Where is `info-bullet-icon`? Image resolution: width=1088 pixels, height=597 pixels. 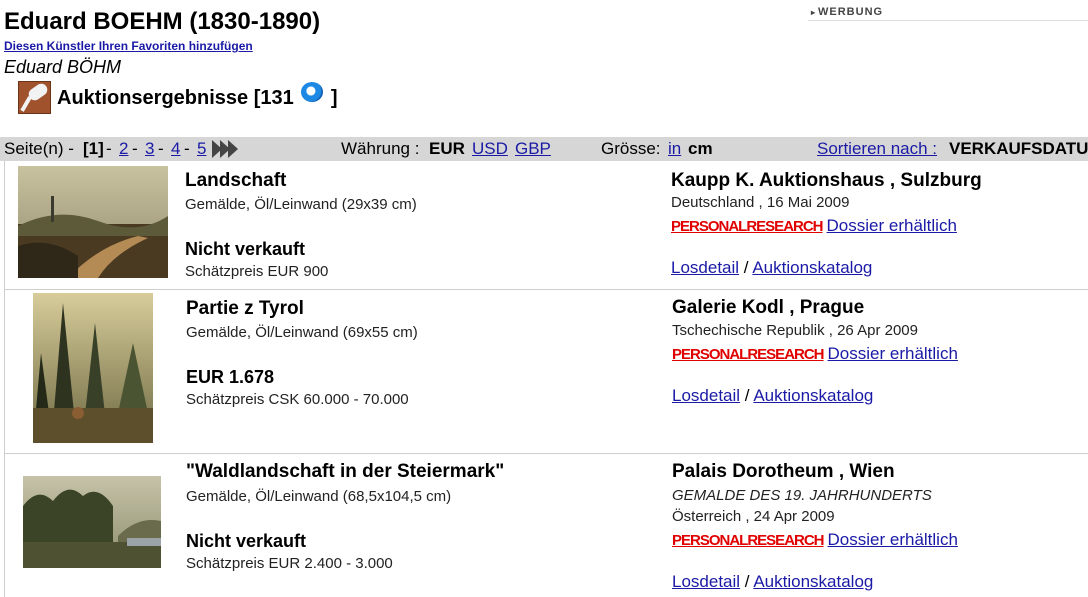
info-bullet-icon is located at coordinates (312, 92).